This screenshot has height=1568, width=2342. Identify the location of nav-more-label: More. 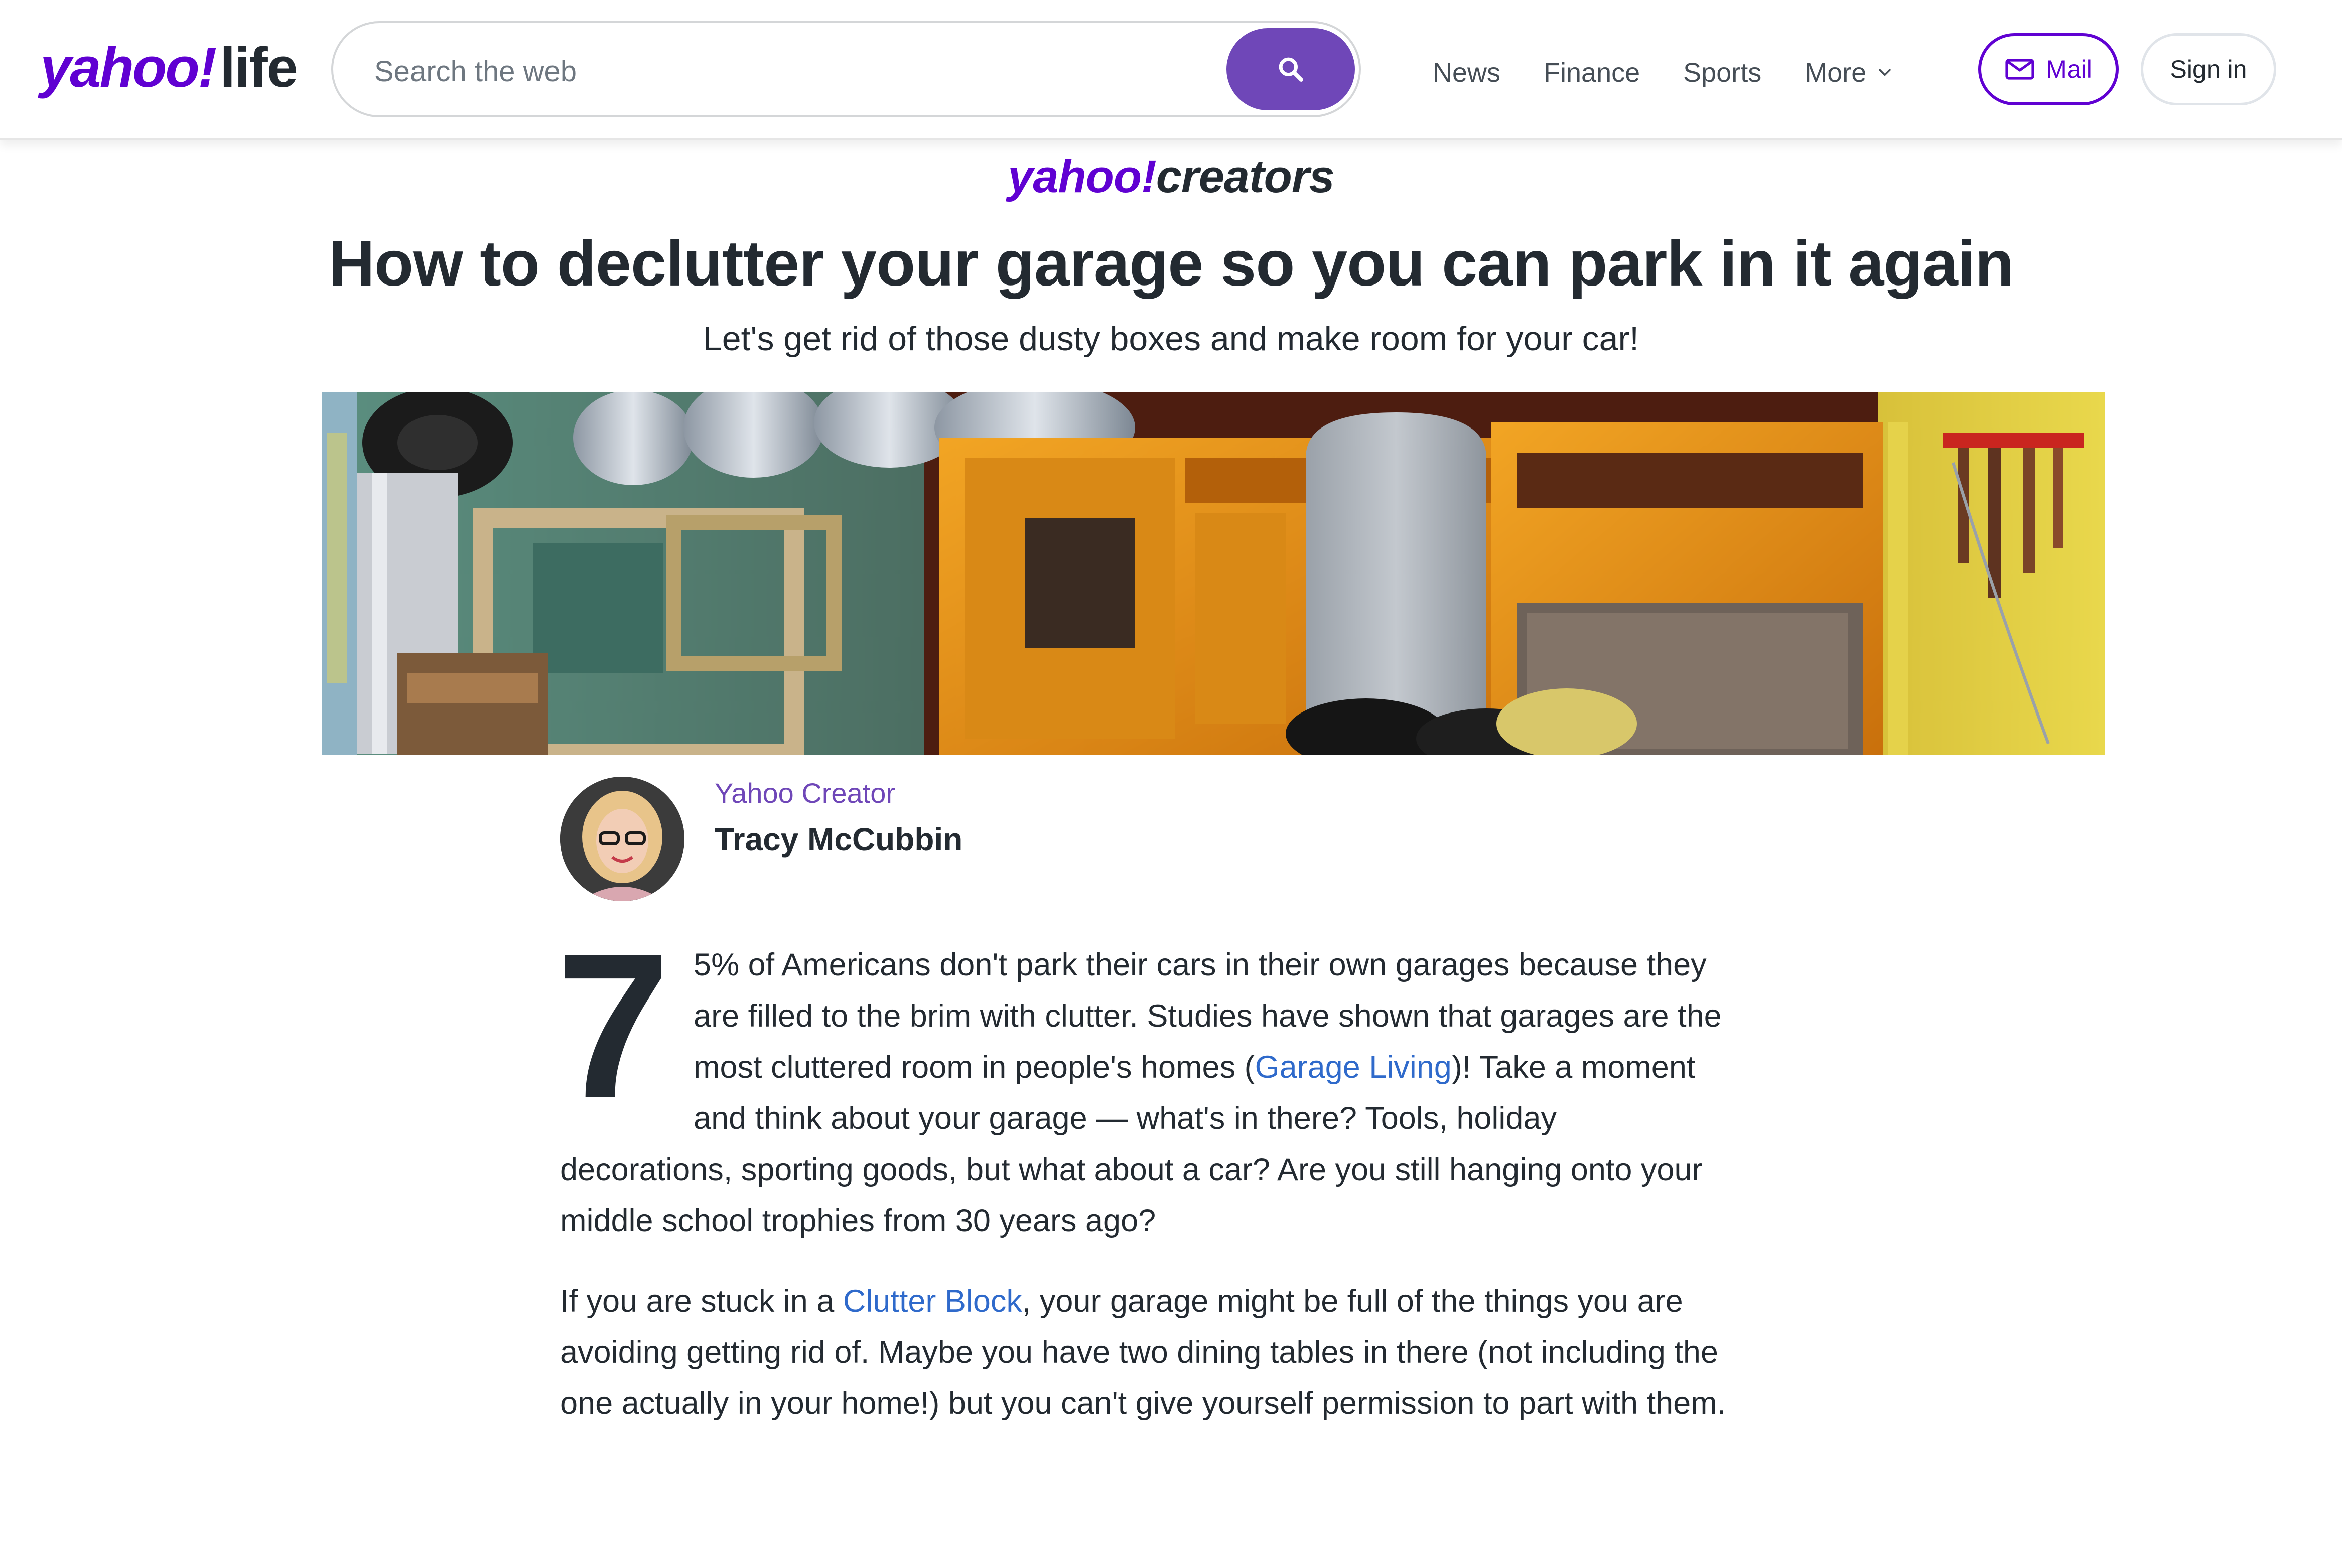
(1836, 73).